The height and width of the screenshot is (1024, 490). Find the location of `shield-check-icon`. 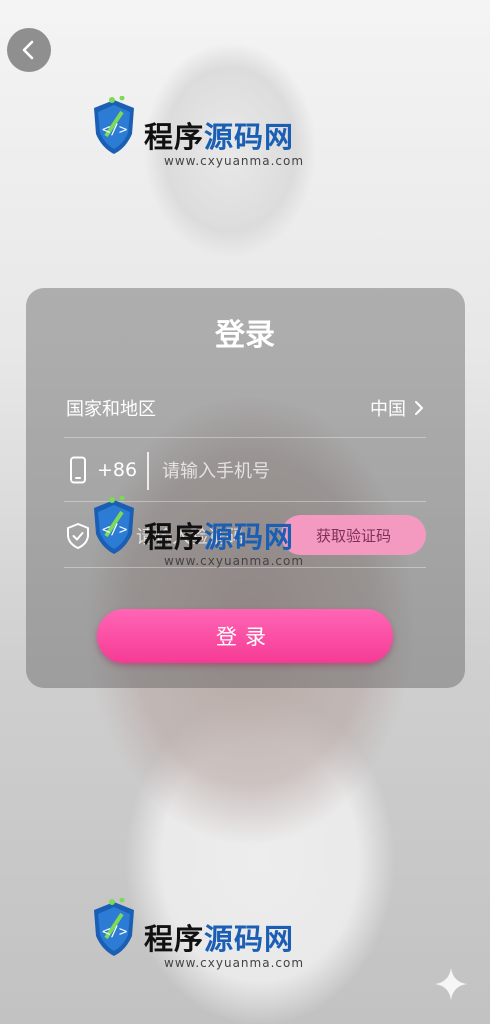

shield-check-icon is located at coordinates (78, 536).